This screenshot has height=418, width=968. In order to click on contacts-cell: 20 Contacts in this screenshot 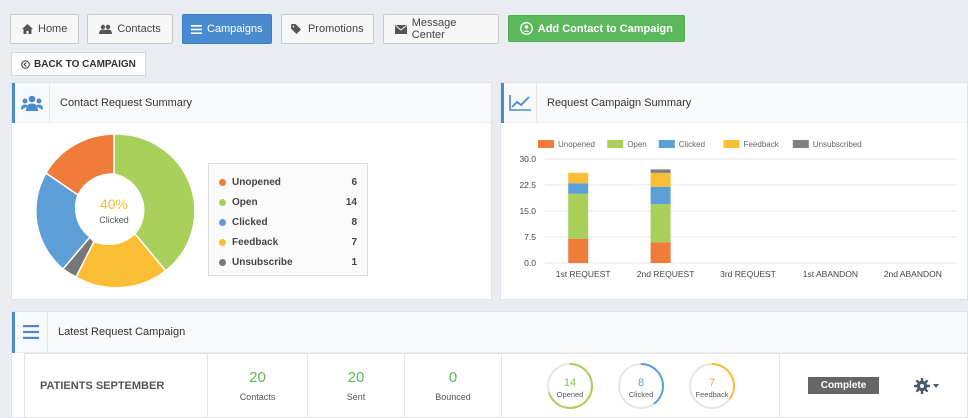, I will do `click(258, 385)`.